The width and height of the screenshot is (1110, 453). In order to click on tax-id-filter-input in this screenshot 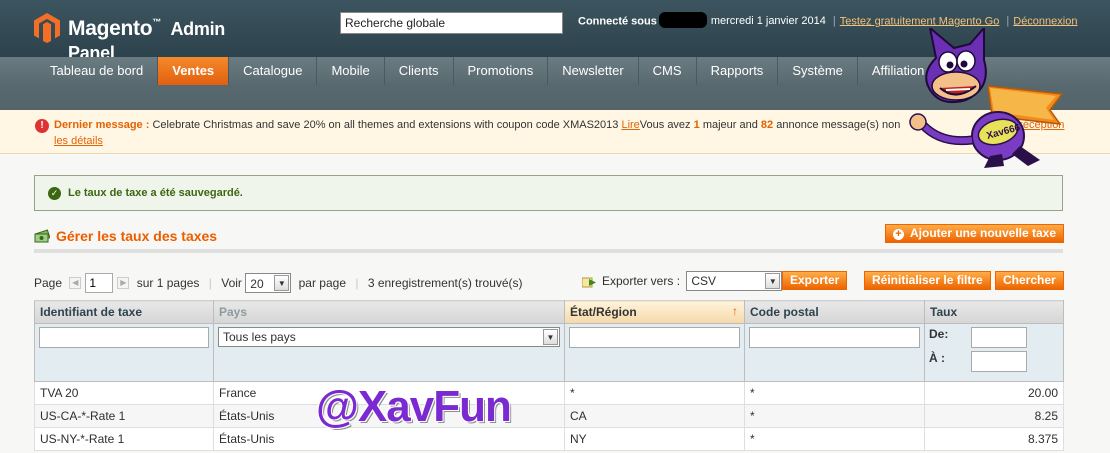, I will do `click(124, 337)`.